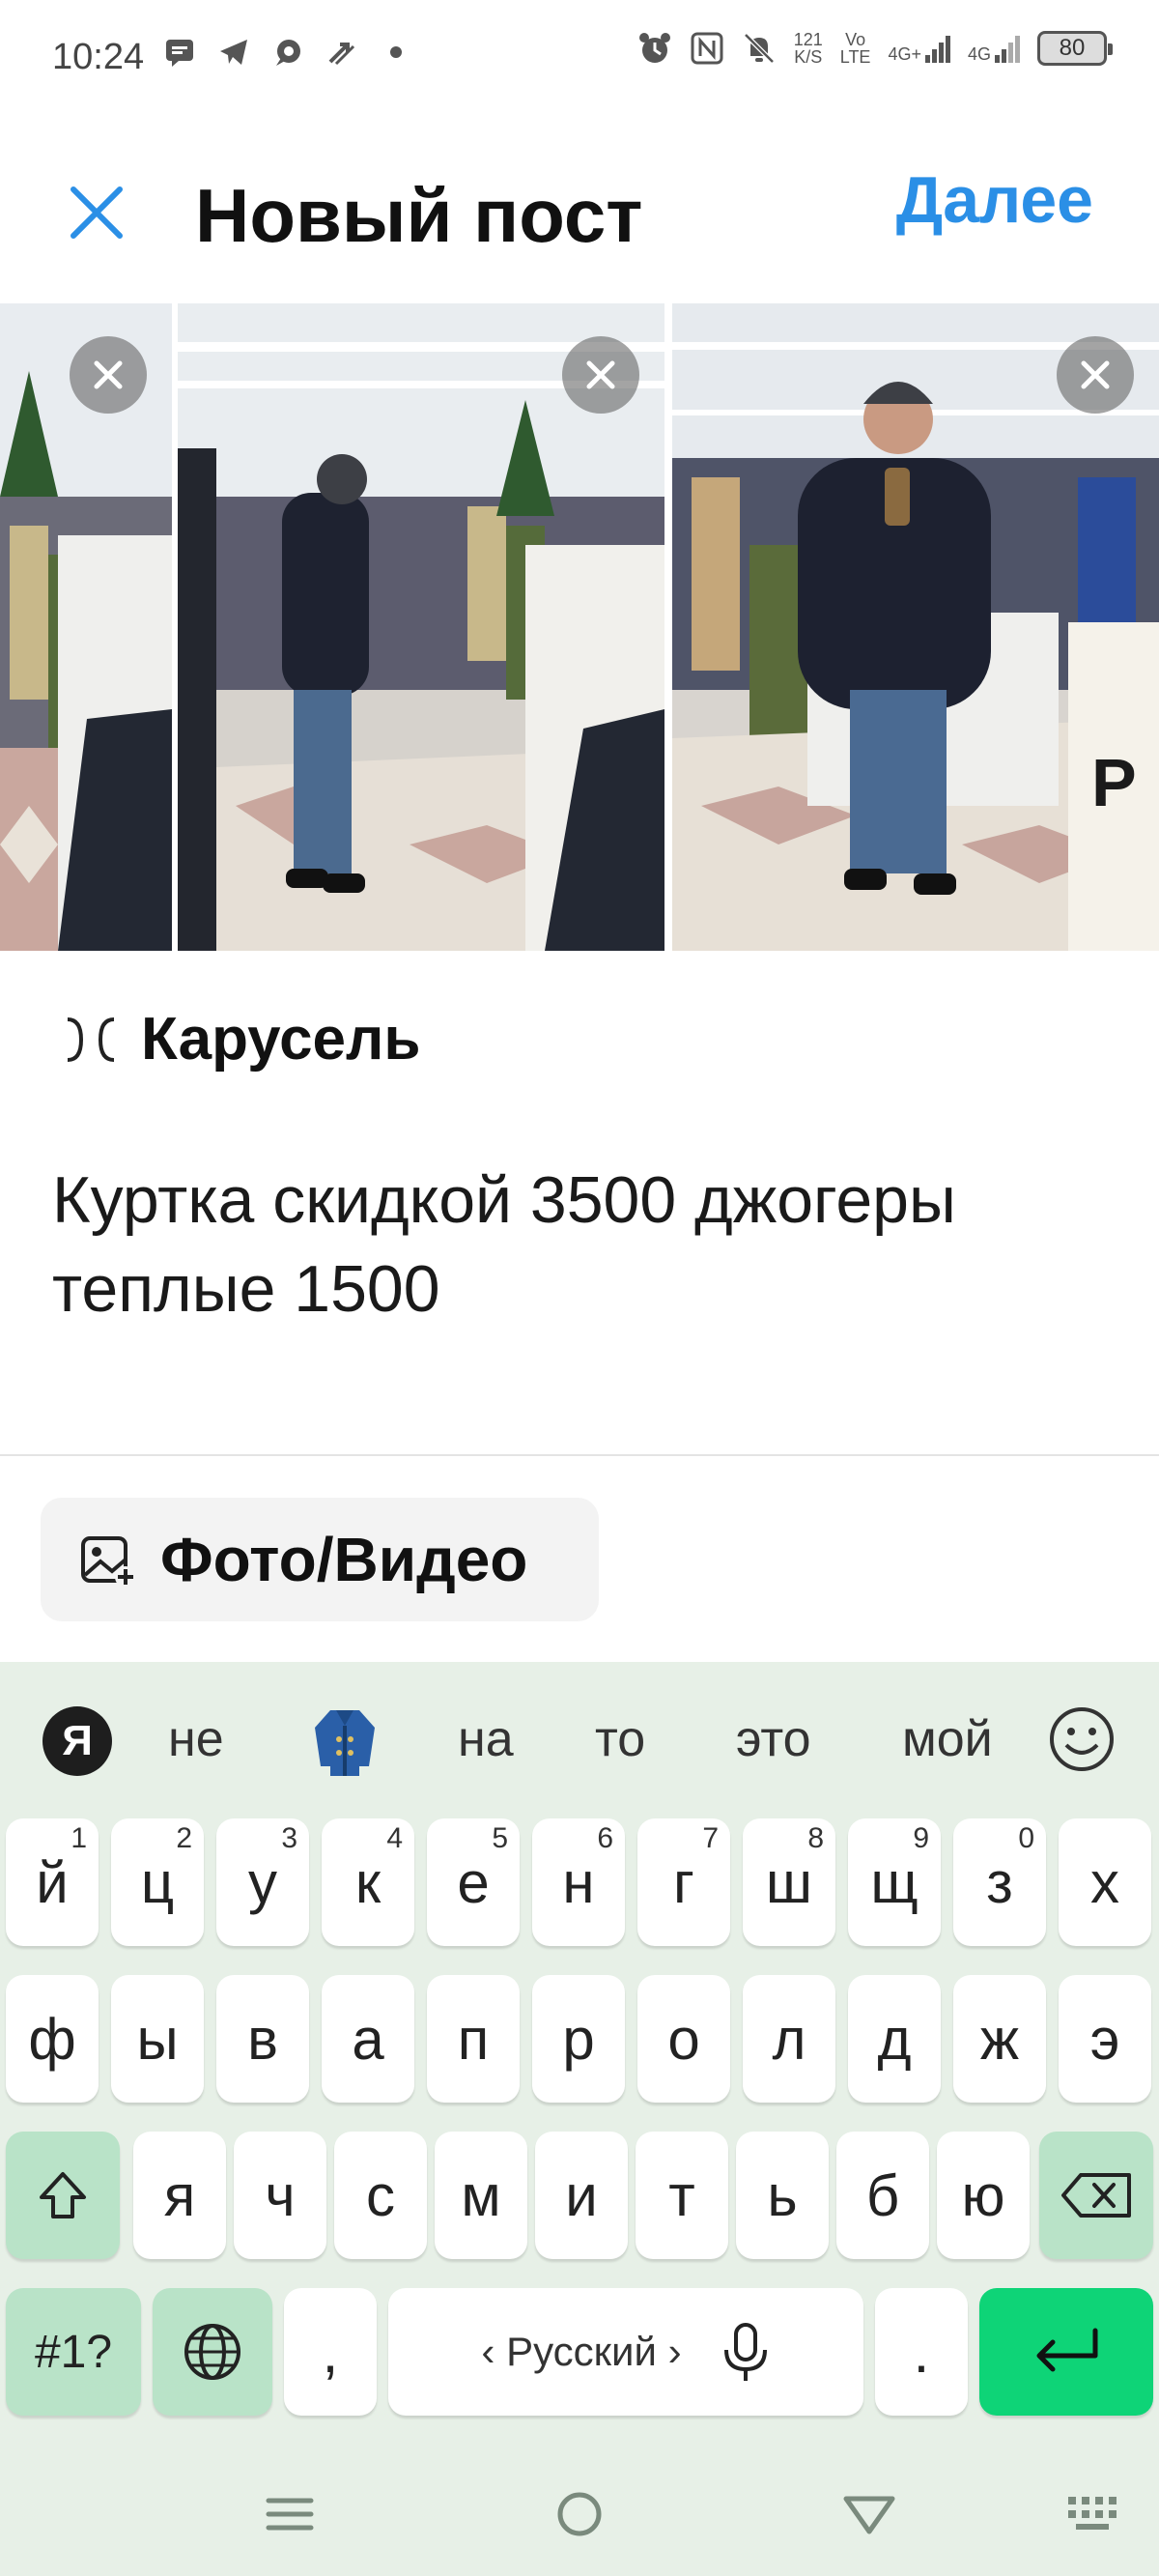  What do you see at coordinates (77, 1741) in the screenshot?
I see `yandex-logo-button: Я` at bounding box center [77, 1741].